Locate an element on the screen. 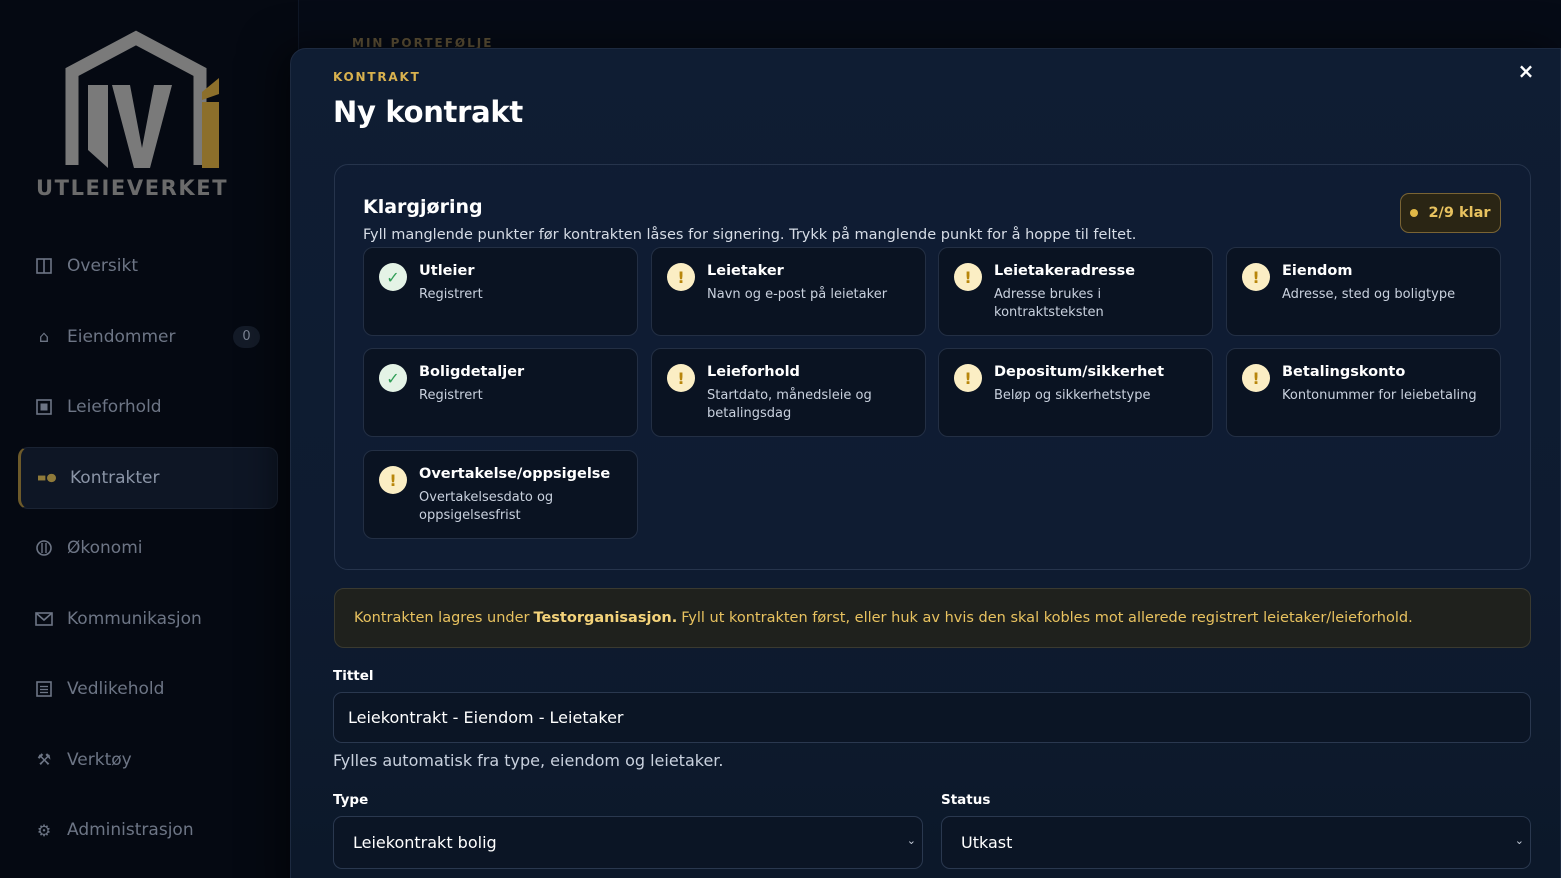 Image resolution: width=1561 pixels, height=878 pixels. readiness-status-badge: 2/9 klar is located at coordinates (1450, 213).